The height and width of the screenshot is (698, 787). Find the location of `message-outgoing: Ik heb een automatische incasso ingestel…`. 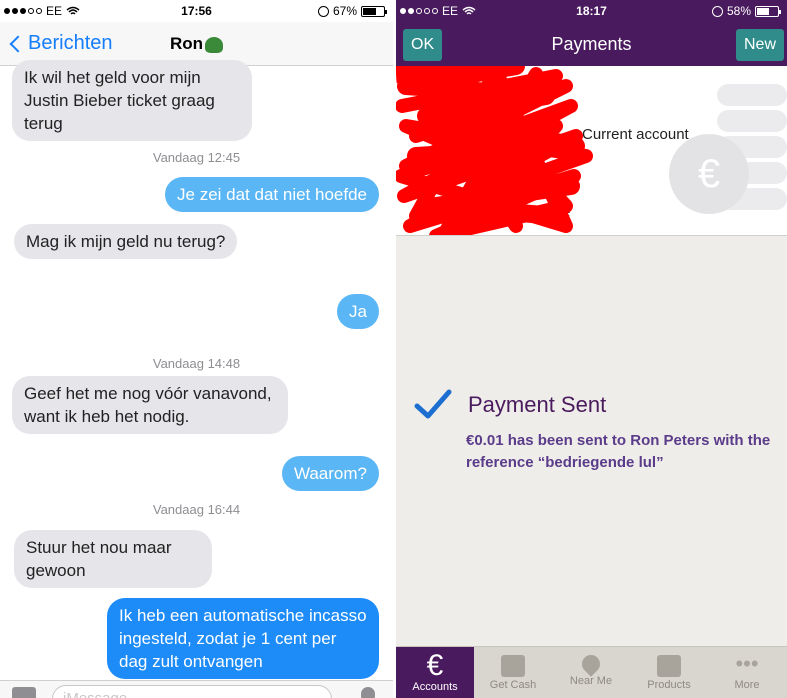

message-outgoing: Ik heb een automatische incasso ingestel… is located at coordinates (243, 638).